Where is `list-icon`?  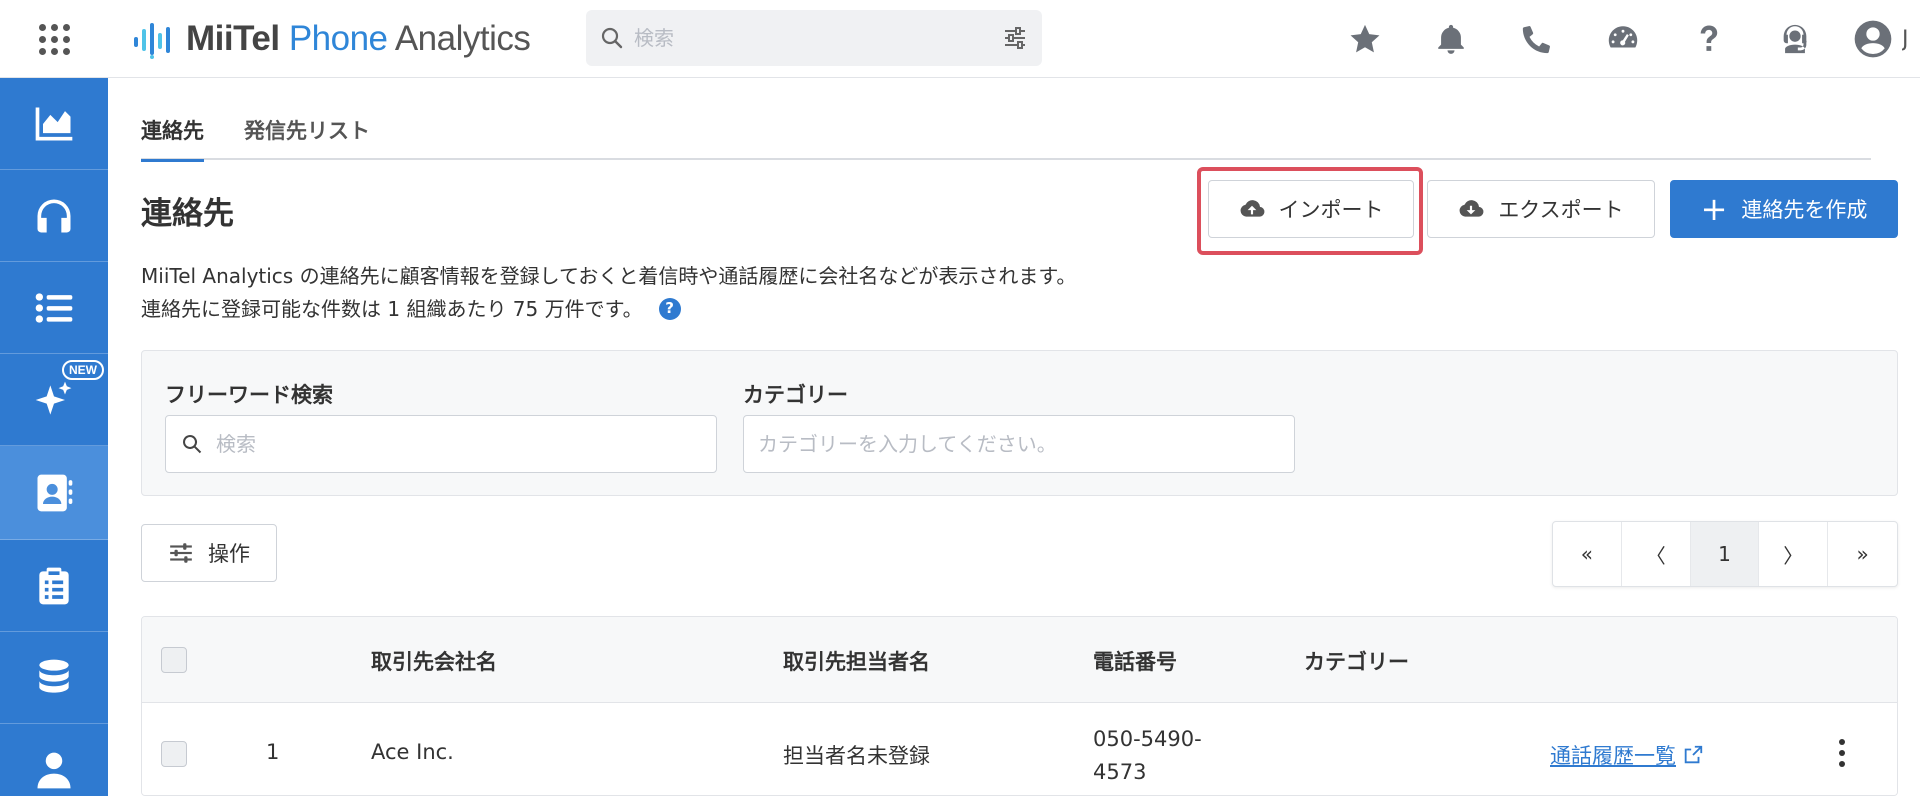 list-icon is located at coordinates (54, 307).